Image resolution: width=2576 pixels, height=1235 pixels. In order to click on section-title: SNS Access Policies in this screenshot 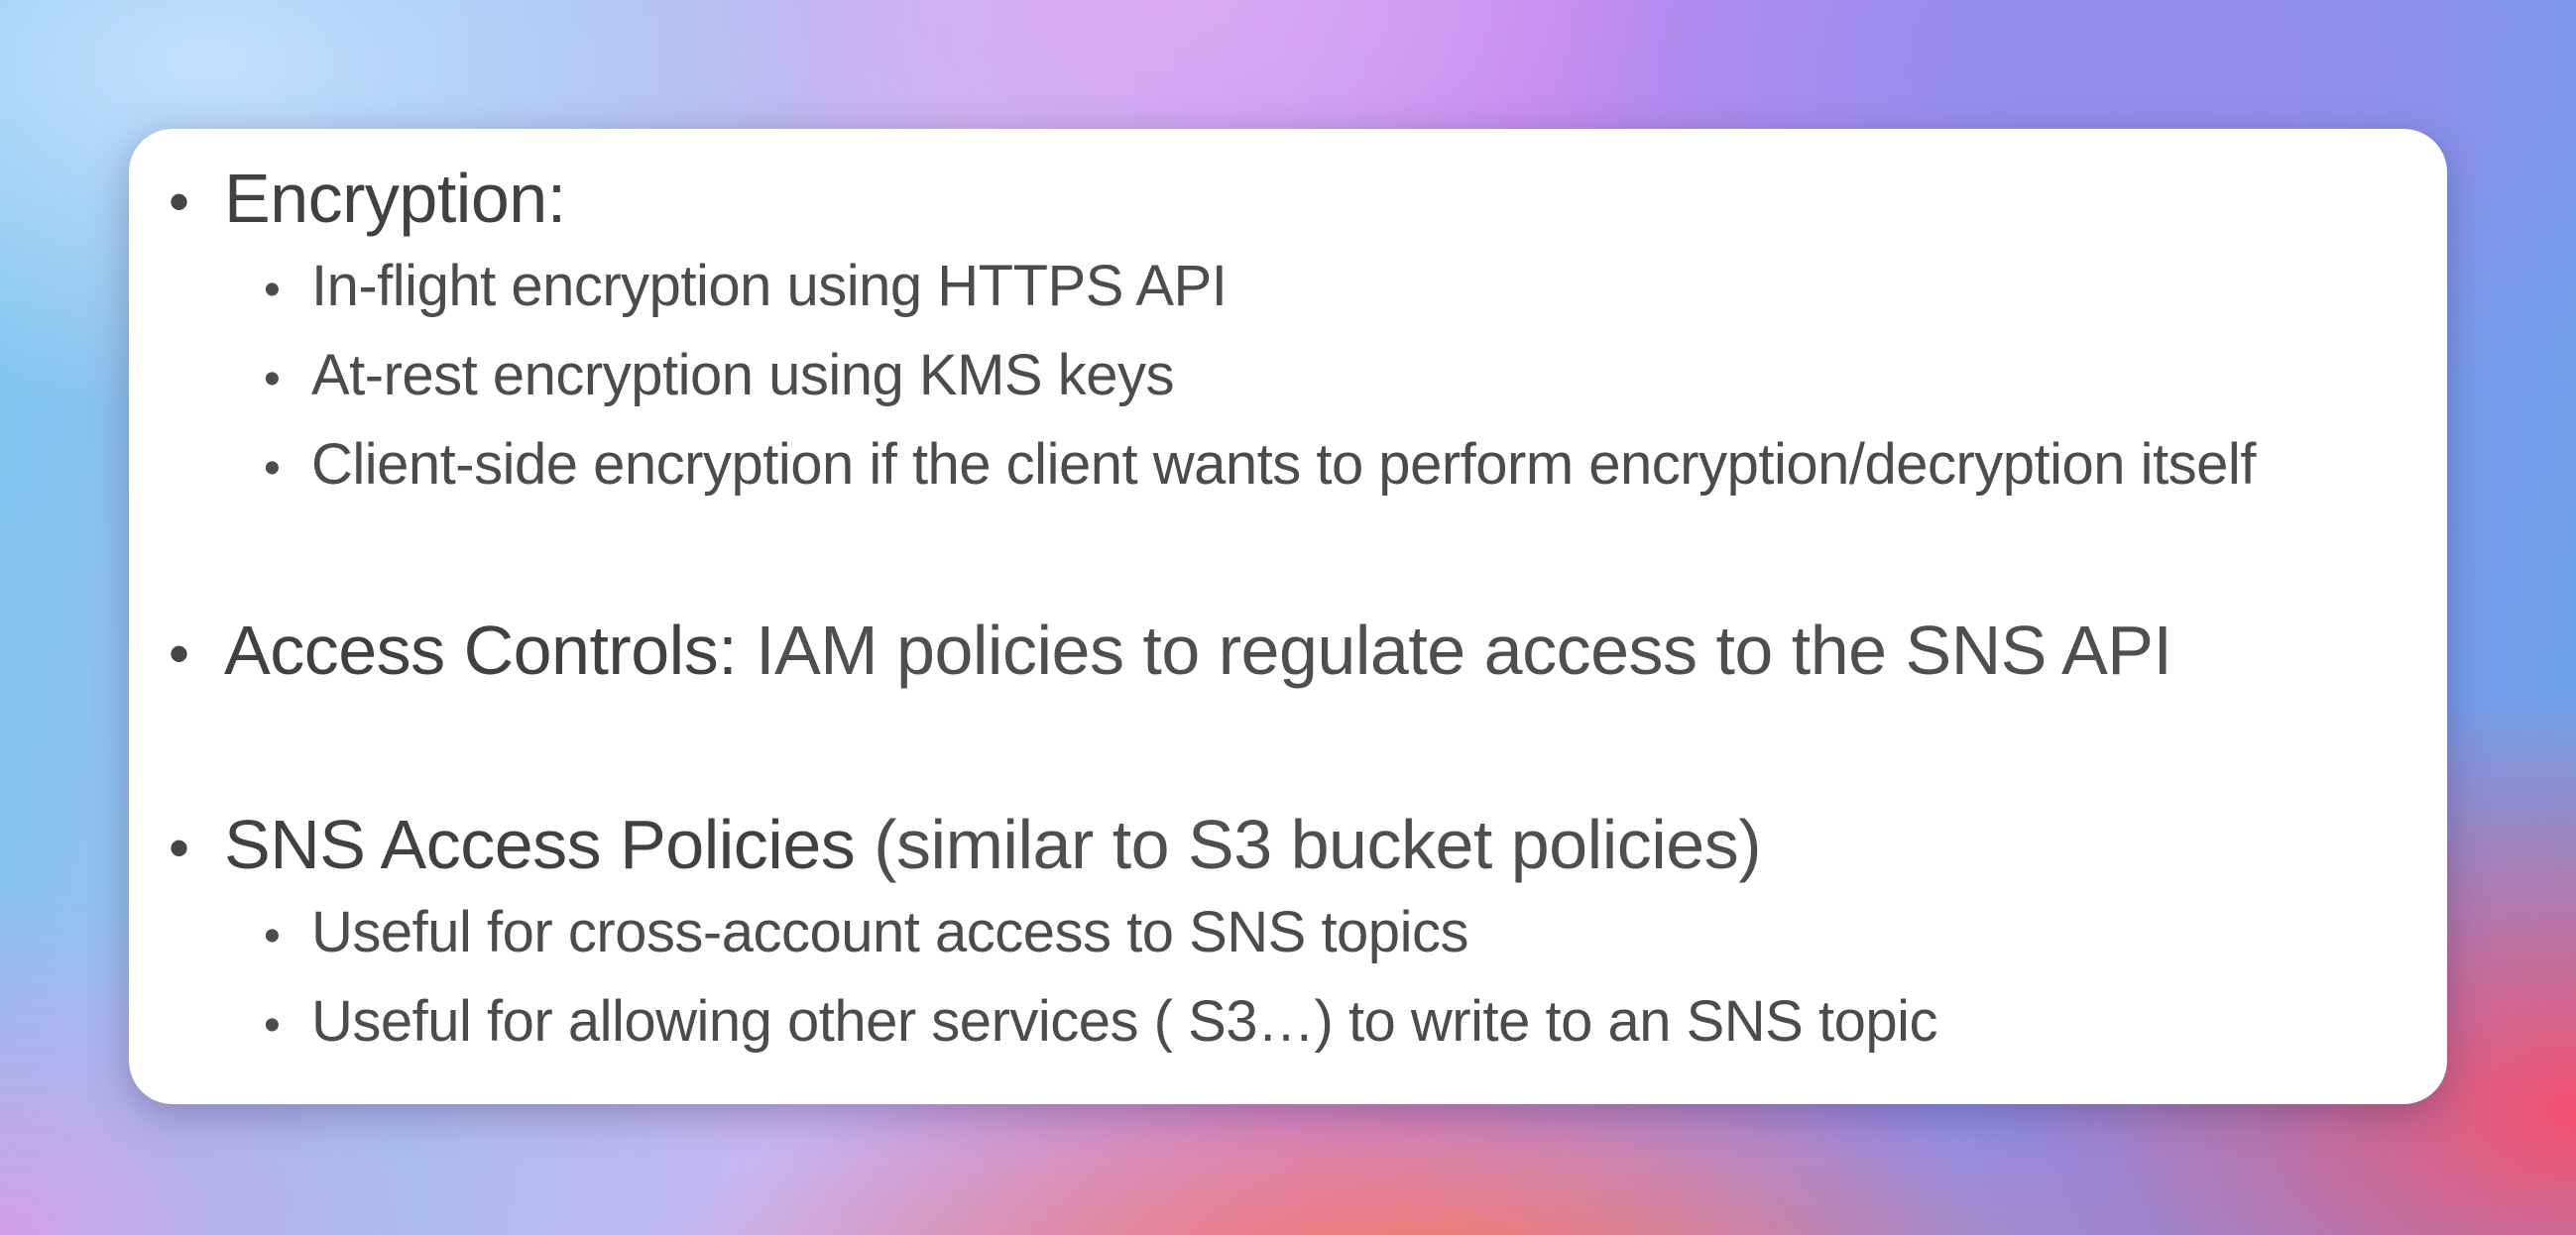, I will do `click(540, 844)`.